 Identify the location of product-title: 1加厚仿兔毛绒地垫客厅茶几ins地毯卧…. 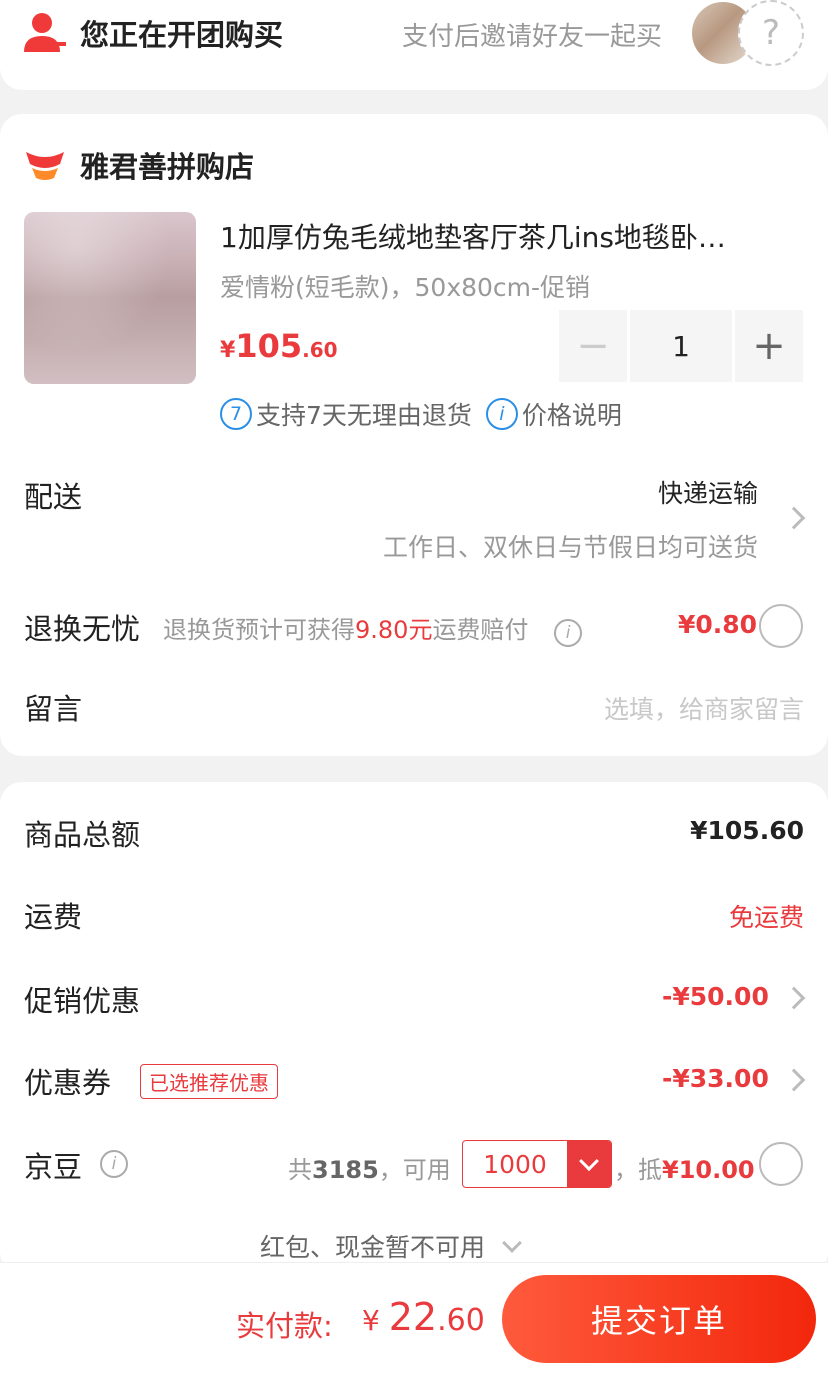
(510, 236).